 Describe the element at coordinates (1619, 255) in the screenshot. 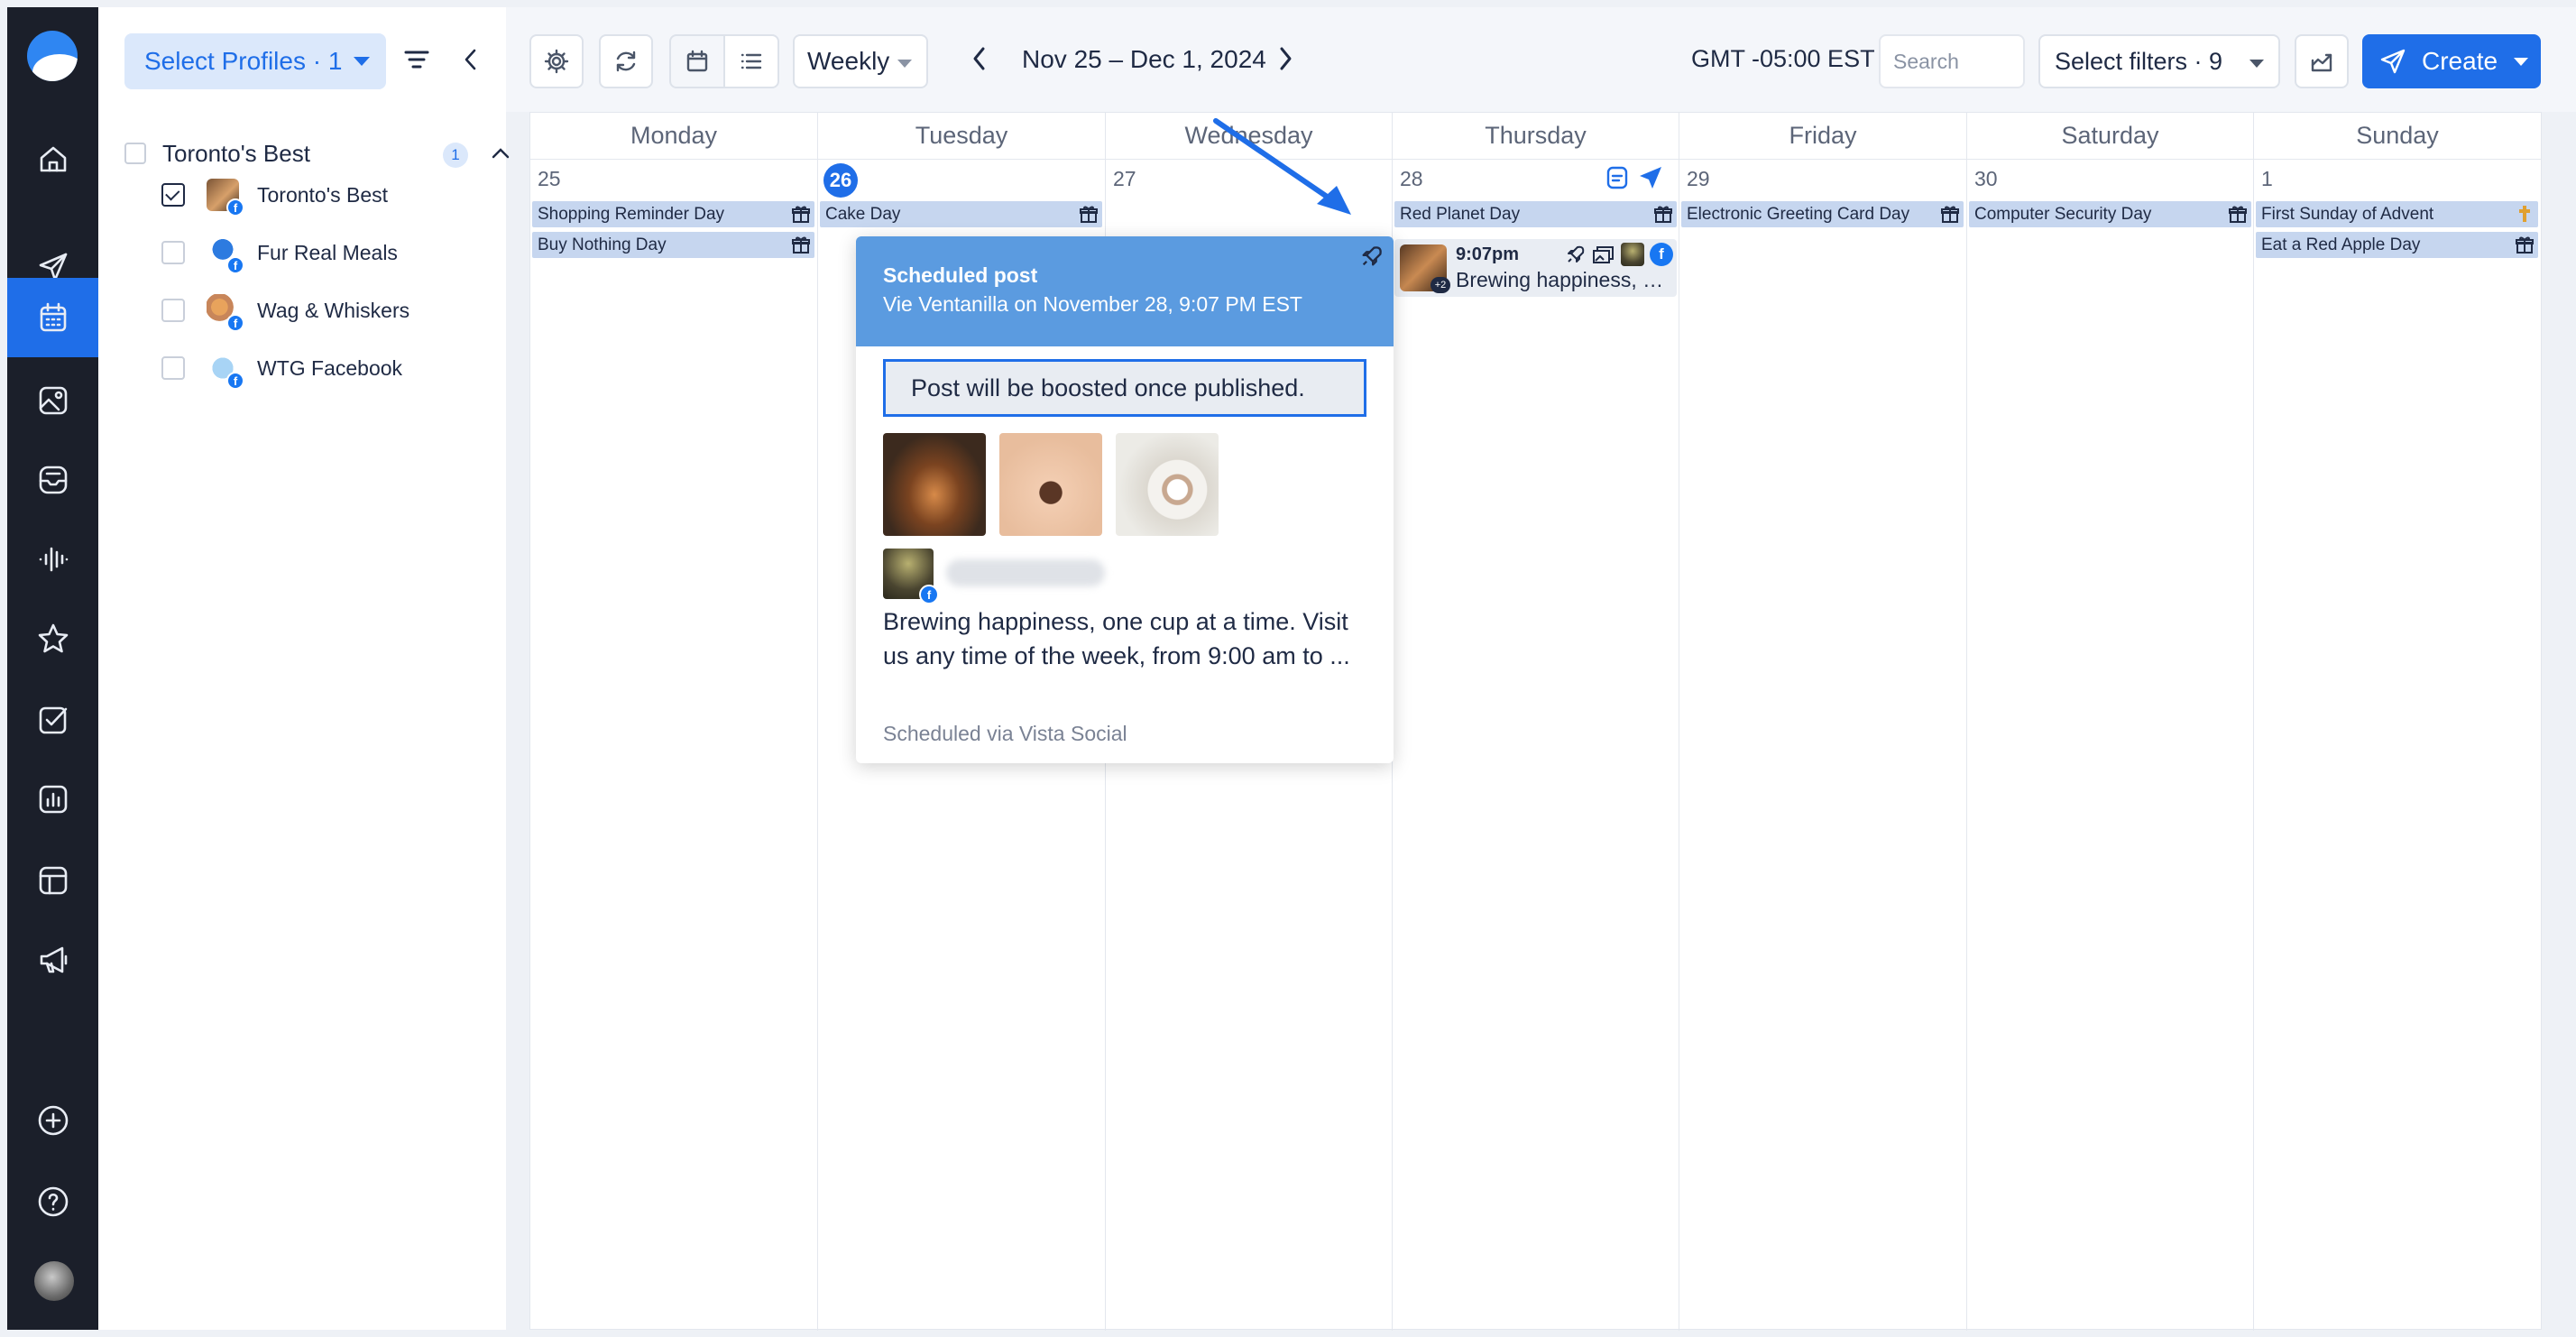

I see `post-card-icons: f` at that location.